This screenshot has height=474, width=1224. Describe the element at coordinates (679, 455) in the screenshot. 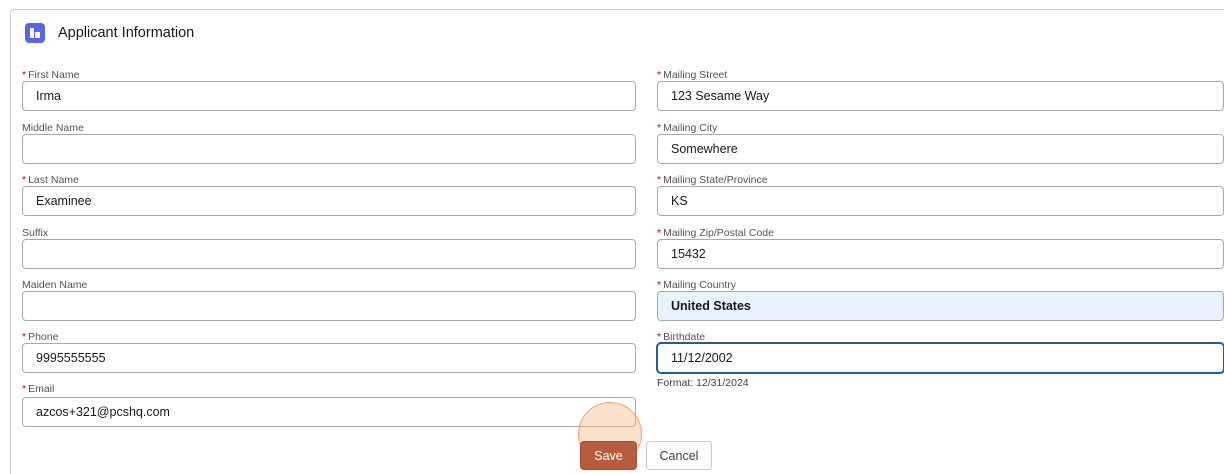

I see `cancel-button: Cancel` at that location.